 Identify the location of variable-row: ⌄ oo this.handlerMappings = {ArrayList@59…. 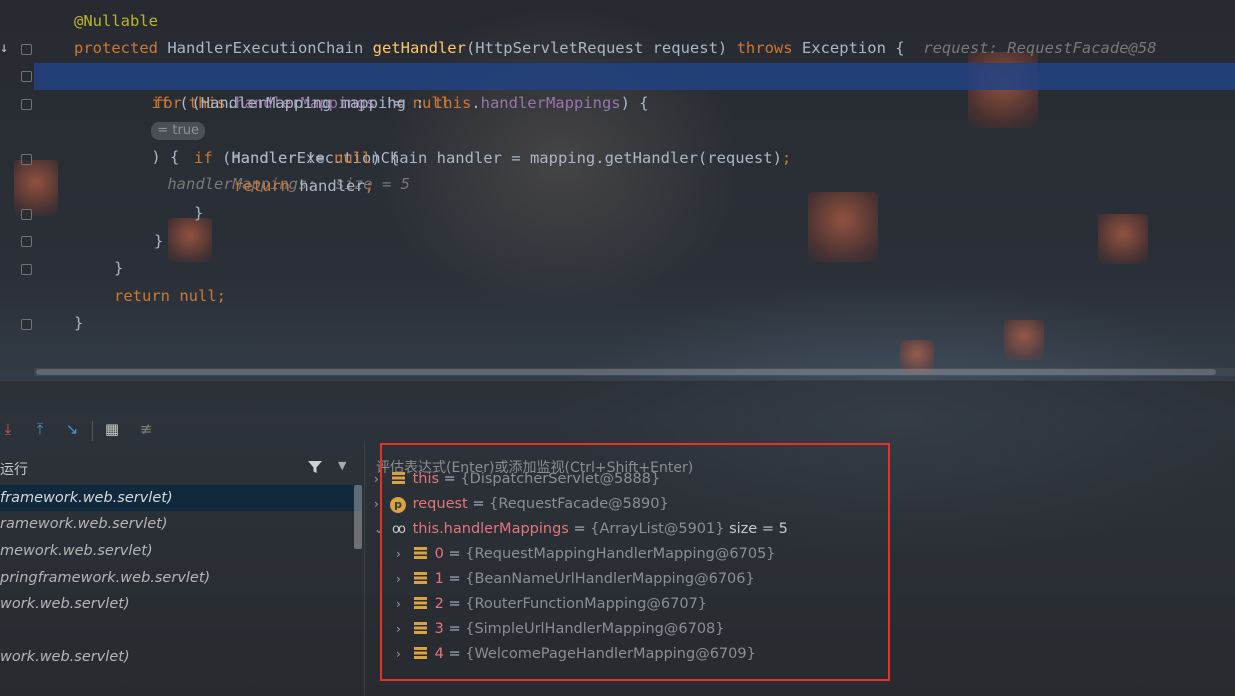
(581, 529).